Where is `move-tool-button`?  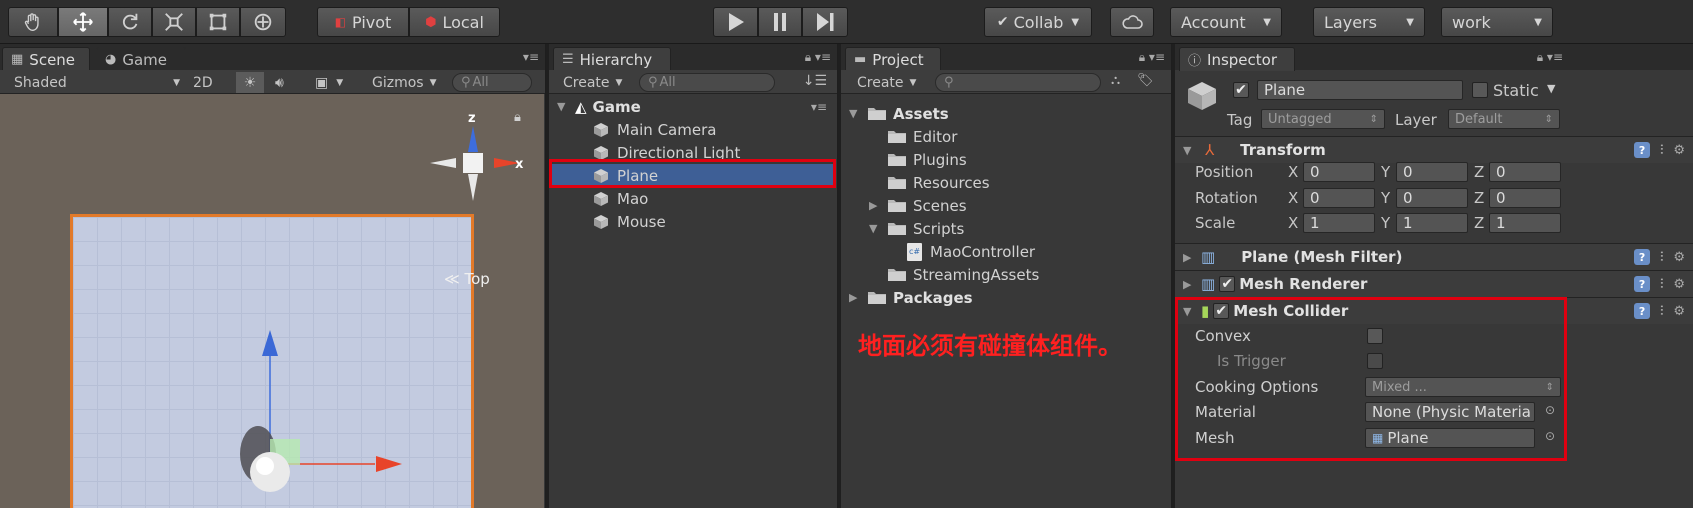
move-tool-button is located at coordinates (83, 22).